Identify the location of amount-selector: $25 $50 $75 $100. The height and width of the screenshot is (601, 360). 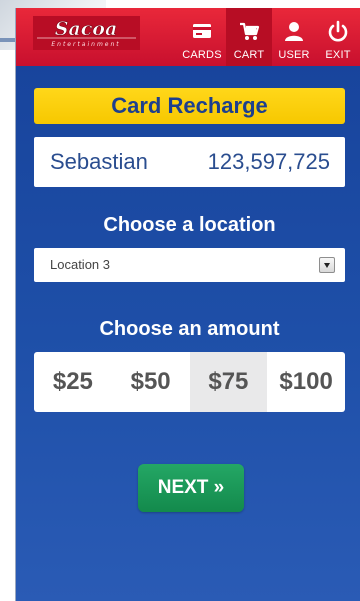
(189, 382).